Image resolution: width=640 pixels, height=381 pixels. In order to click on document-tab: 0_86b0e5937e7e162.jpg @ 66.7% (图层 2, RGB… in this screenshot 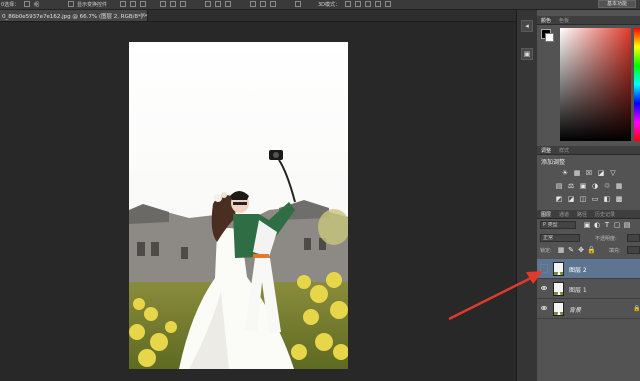, I will do `click(74, 15)`.